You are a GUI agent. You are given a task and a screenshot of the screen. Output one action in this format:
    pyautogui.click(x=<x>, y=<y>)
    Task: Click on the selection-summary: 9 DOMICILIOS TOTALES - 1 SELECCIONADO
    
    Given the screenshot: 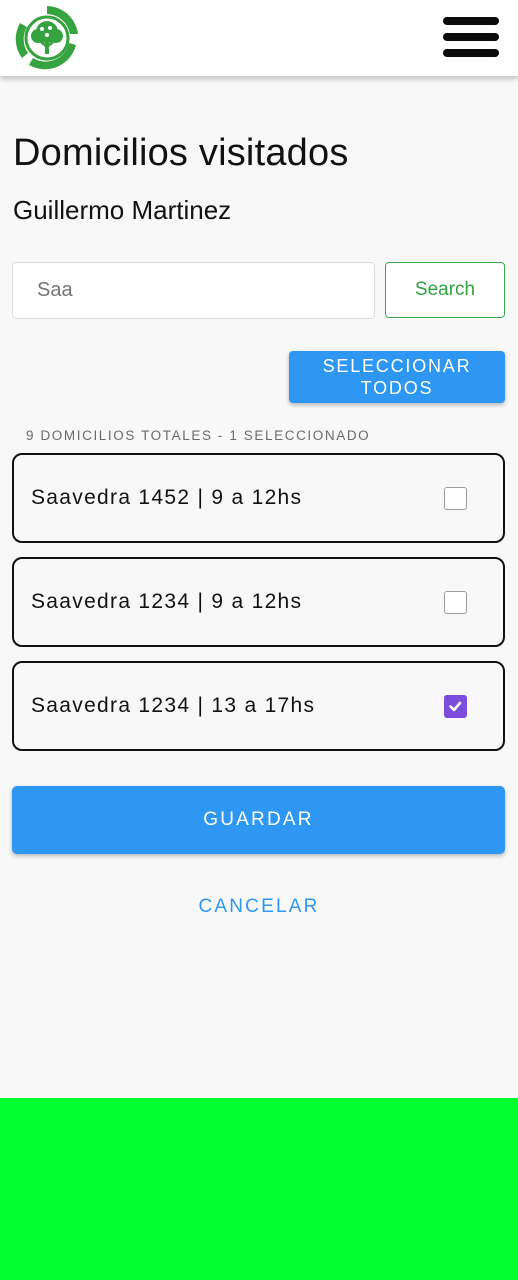 What is the action you would take?
    pyautogui.click(x=198, y=435)
    